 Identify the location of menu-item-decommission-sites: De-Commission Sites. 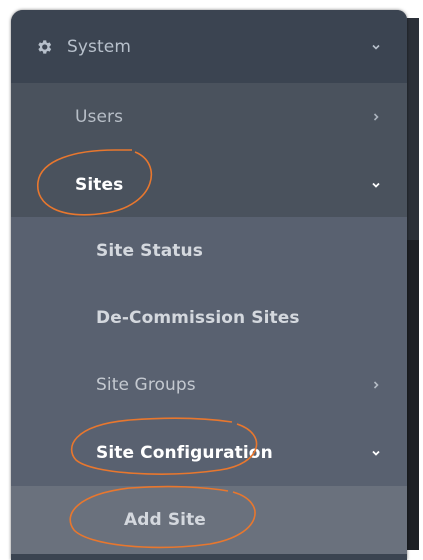
(209, 318).